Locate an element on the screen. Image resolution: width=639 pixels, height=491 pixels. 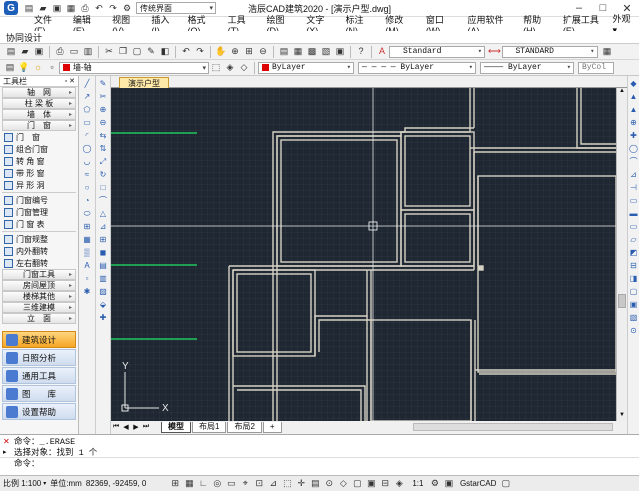
right-tool-icon: ◩ is located at coordinates (633, 252).